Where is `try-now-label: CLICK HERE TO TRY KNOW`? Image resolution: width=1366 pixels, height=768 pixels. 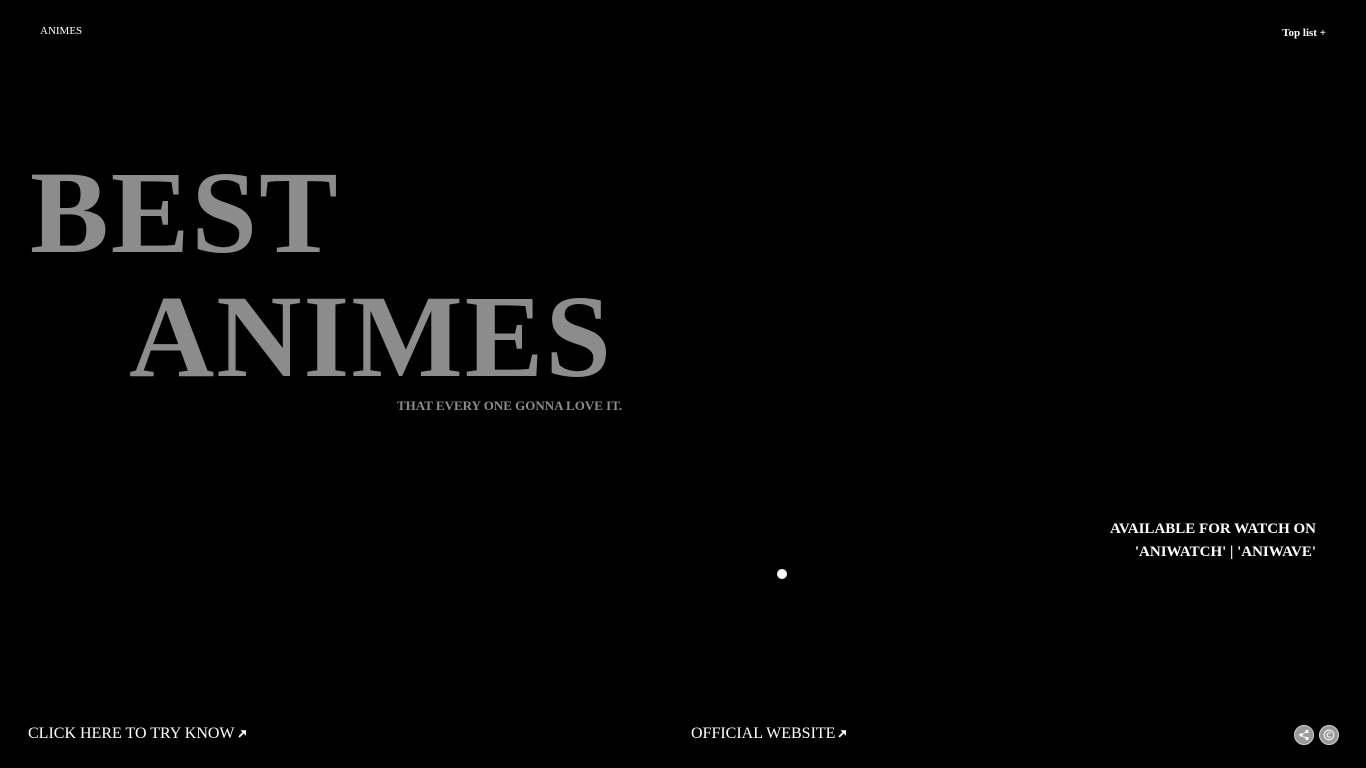 try-now-label: CLICK HERE TO TRY KNOW is located at coordinates (131, 733).